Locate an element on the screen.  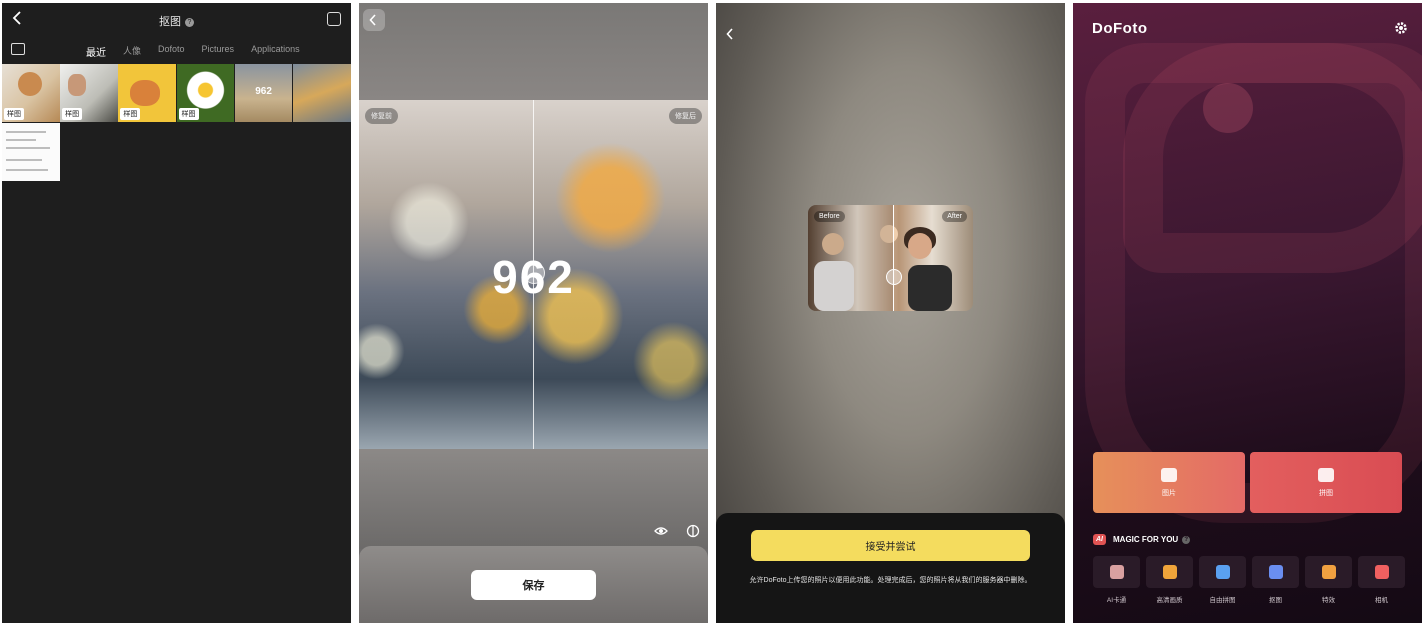
thumbnail-overlay-text: 962 is located at coordinates (263, 91).